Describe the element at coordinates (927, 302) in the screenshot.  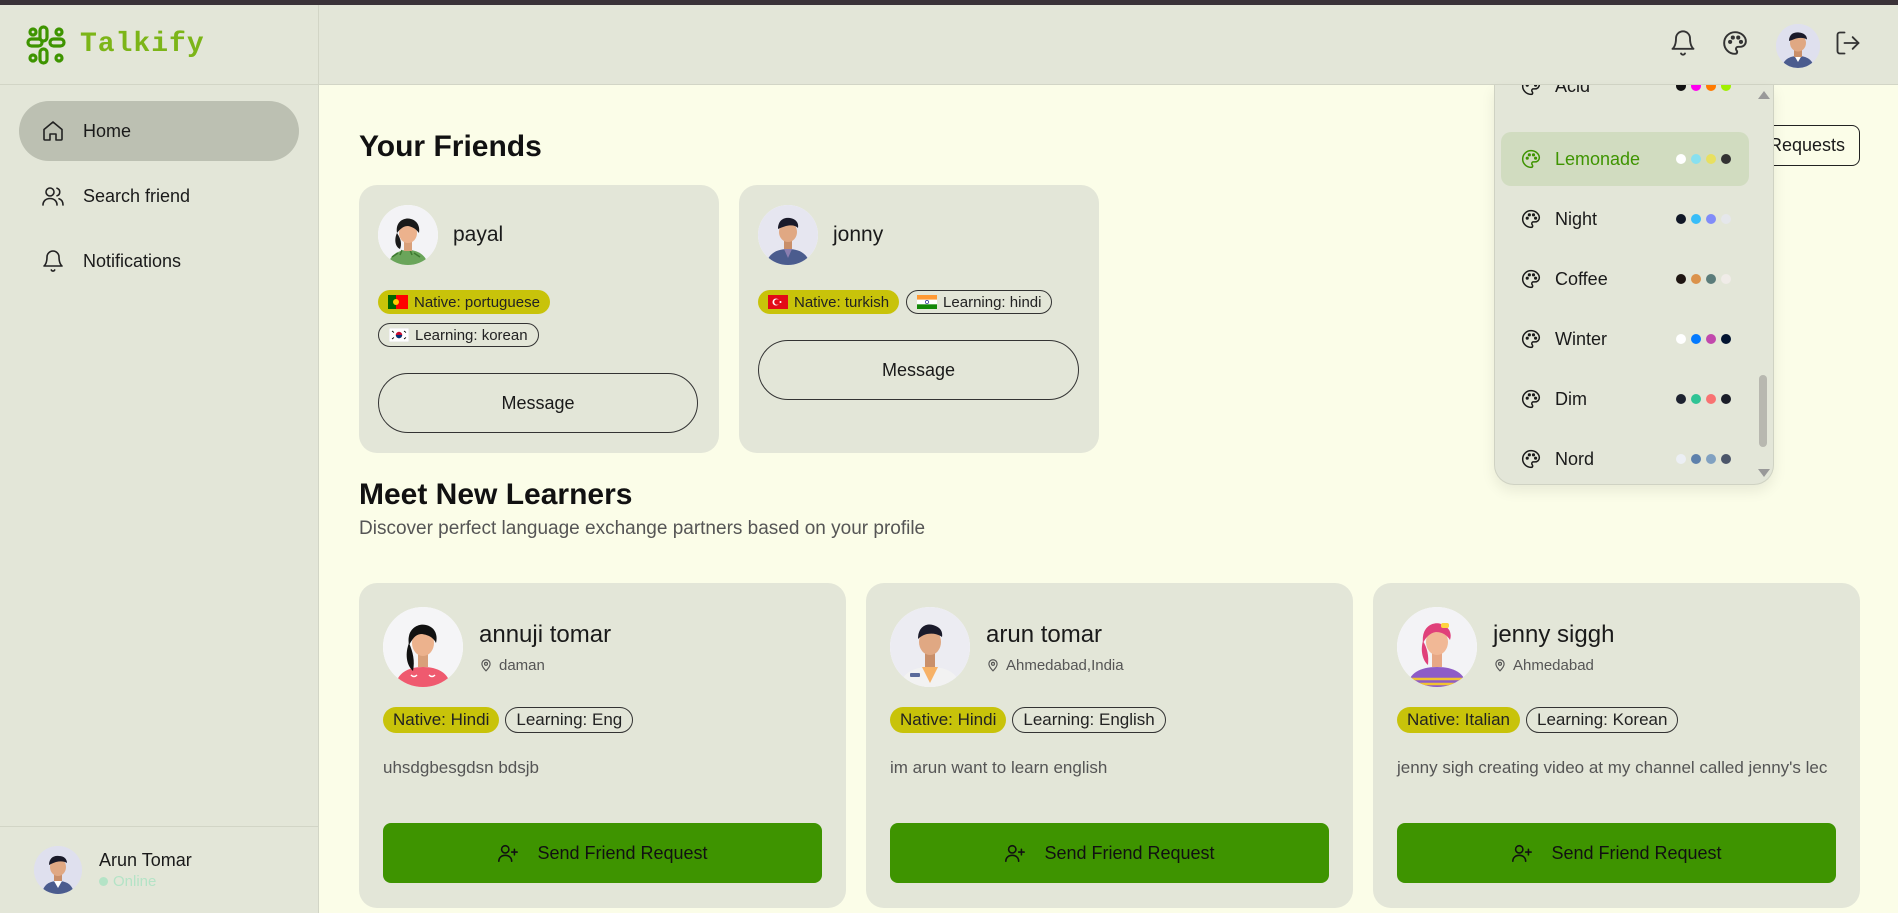
I see `india-flag-icon` at that location.